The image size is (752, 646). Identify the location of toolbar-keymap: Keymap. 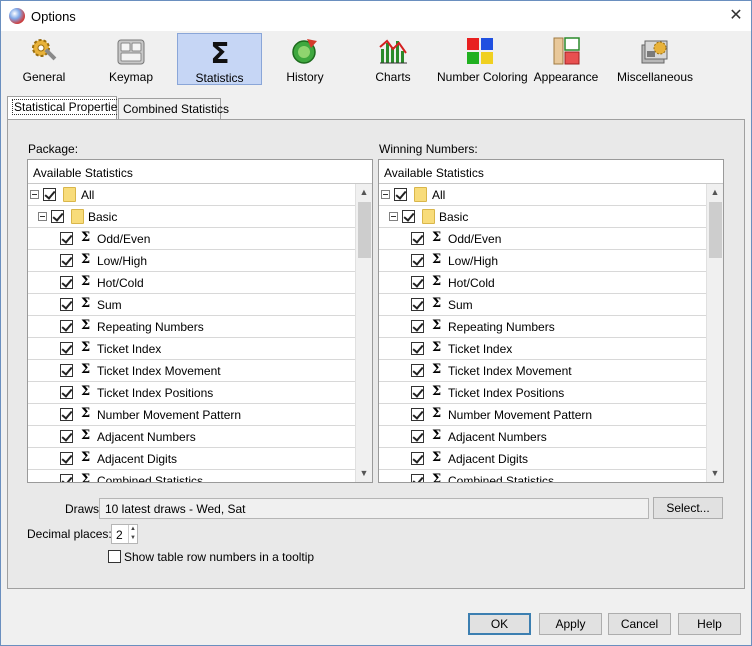
(131, 59).